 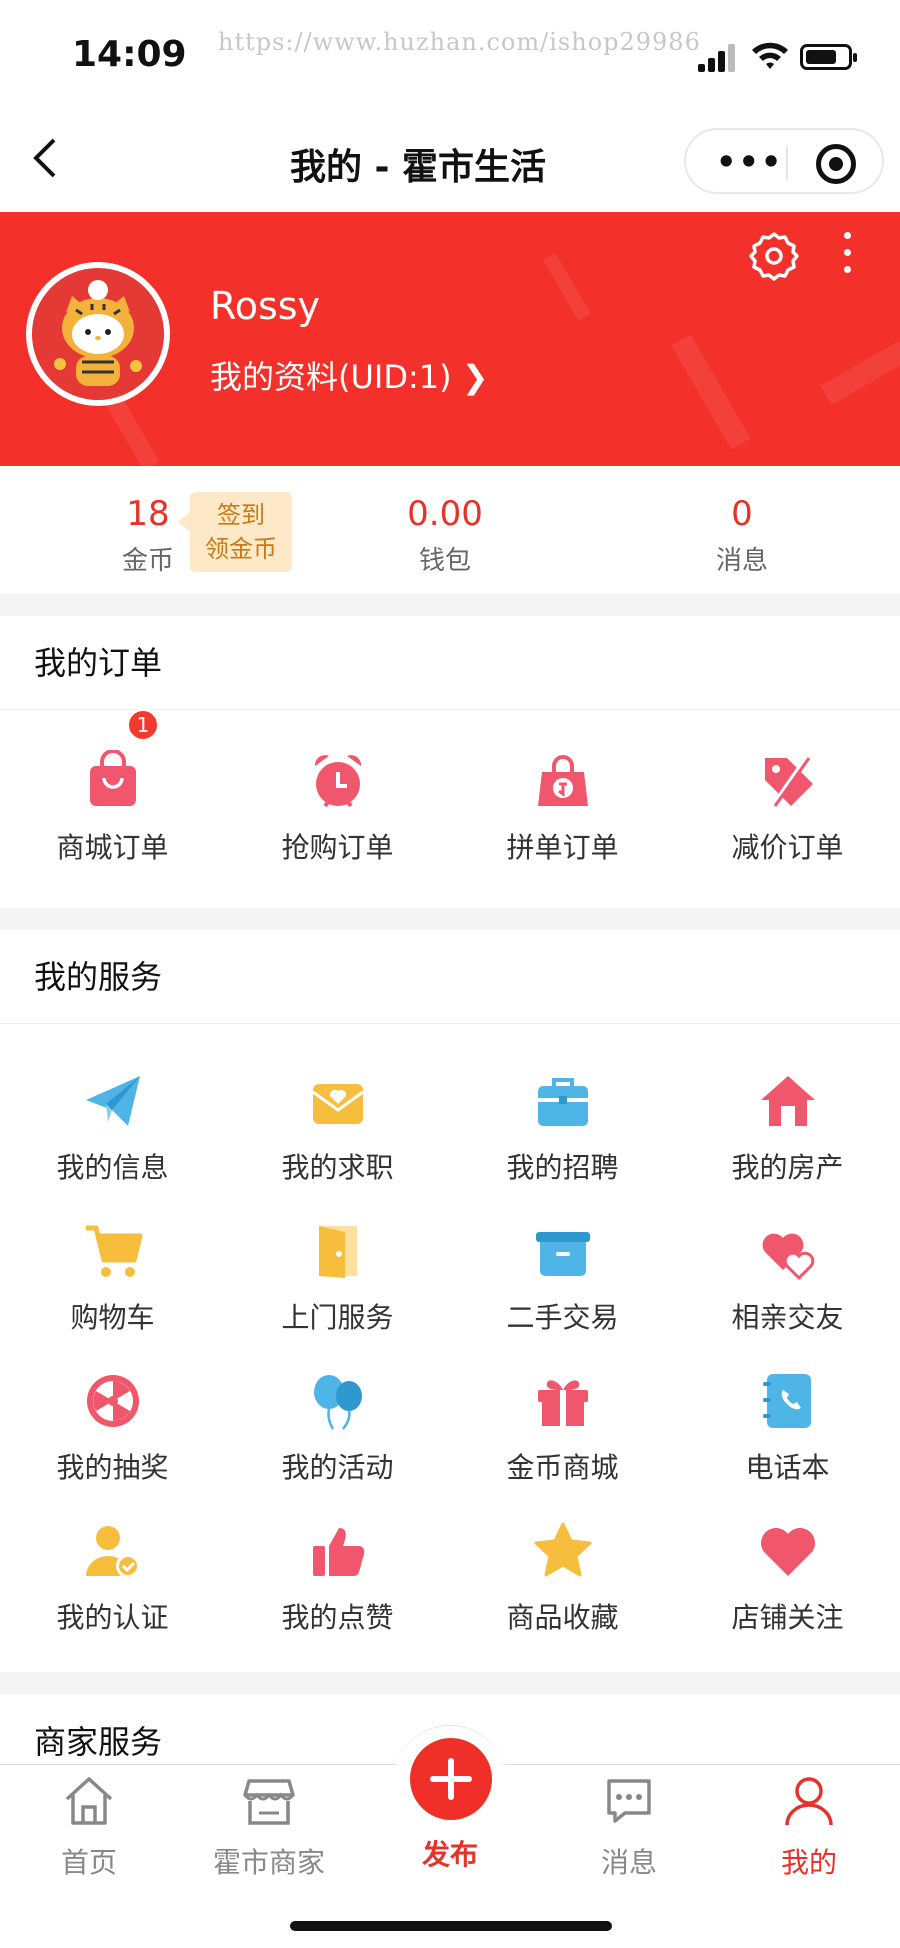 I want to click on settings-gear-icon, so click(x=774, y=256).